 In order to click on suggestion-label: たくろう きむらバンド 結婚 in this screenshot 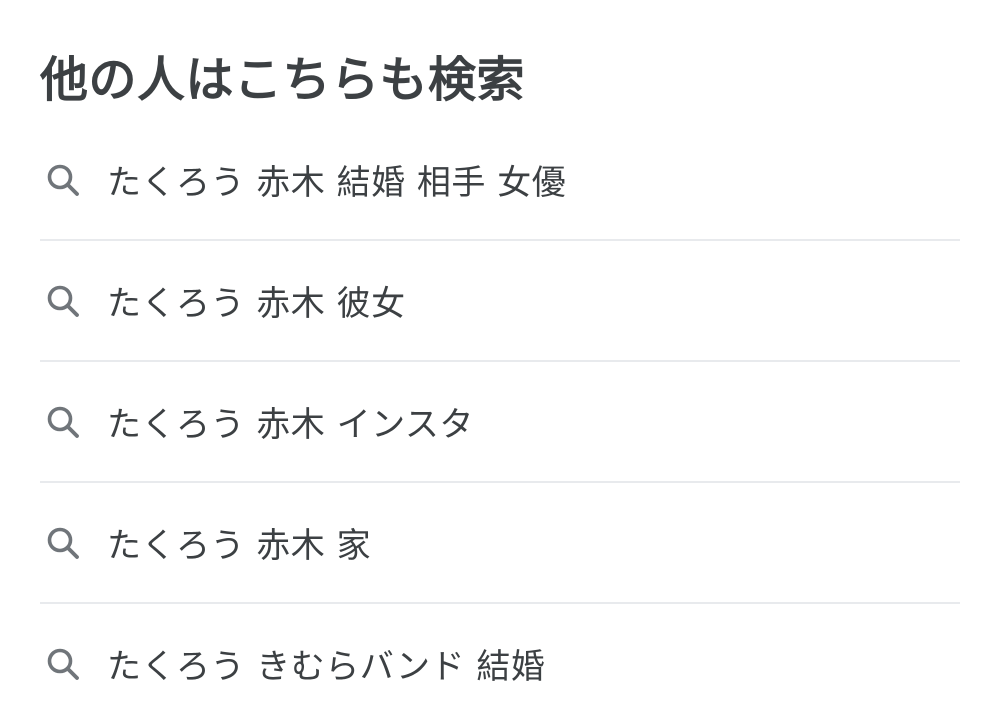, I will do `click(326, 667)`.